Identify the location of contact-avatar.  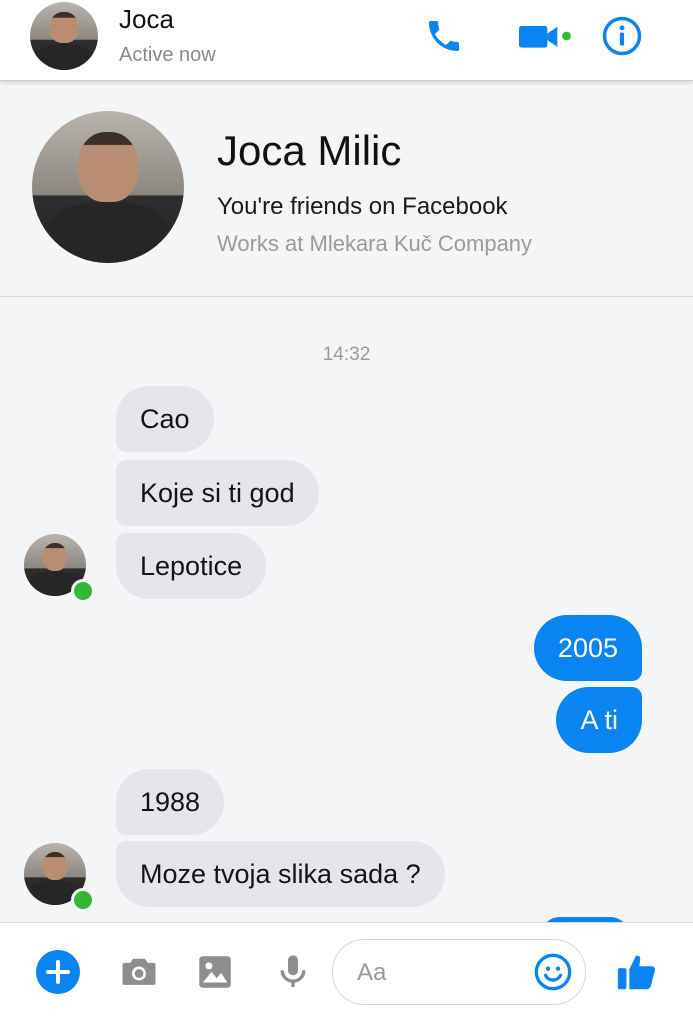
(64, 36).